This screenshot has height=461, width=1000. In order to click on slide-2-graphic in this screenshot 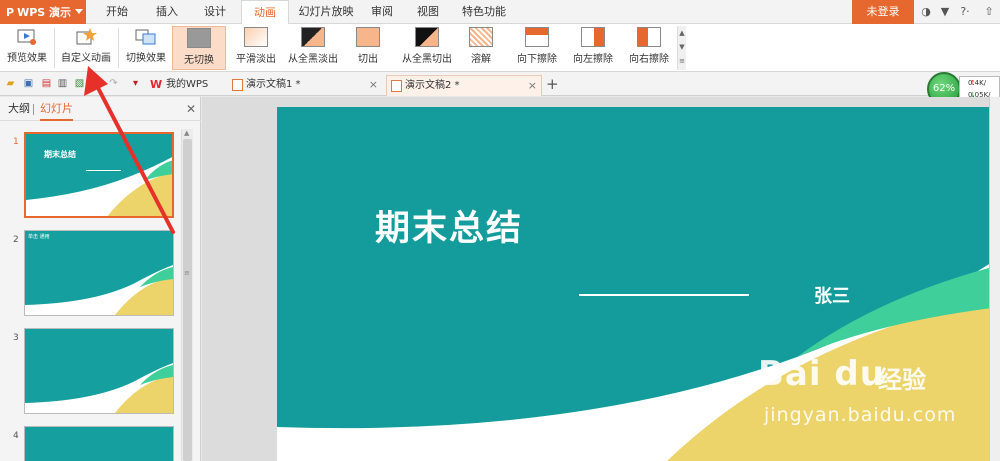, I will do `click(99, 273)`.